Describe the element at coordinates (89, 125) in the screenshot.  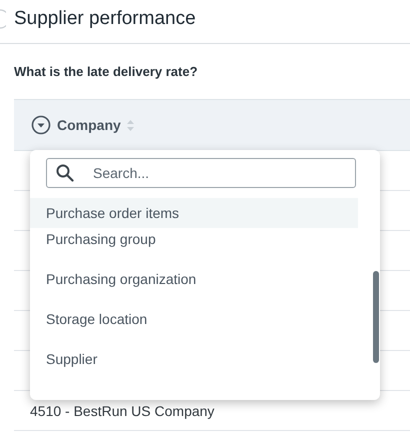
I see `column-header: Company` at that location.